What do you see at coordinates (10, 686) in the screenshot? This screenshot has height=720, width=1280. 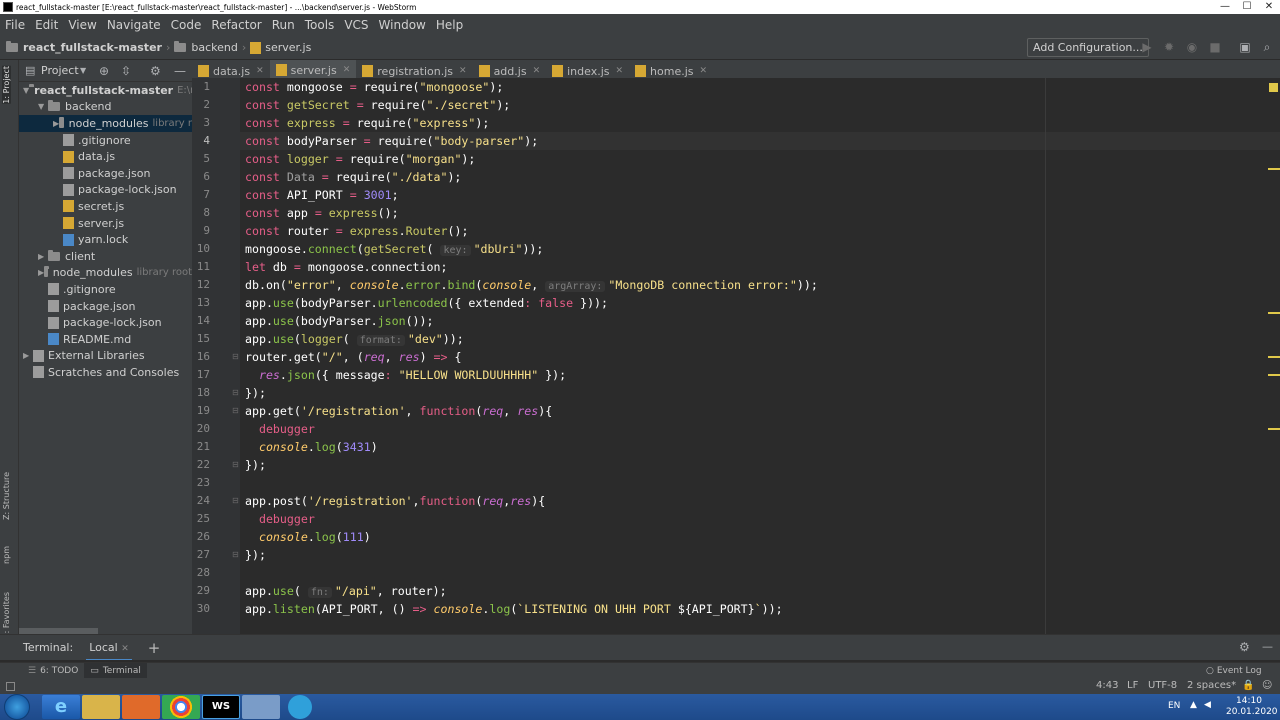 I see `tool-windows-icon` at bounding box center [10, 686].